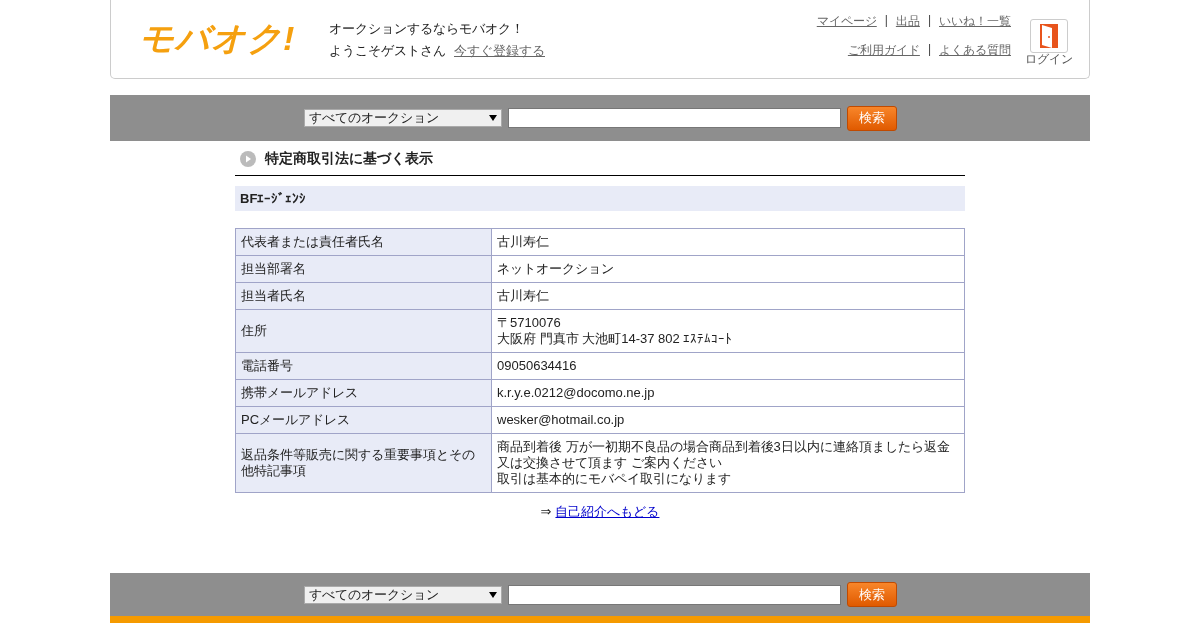 The image size is (1200, 630). Describe the element at coordinates (728, 366) in the screenshot. I see `value-cell: 09050634416` at that location.